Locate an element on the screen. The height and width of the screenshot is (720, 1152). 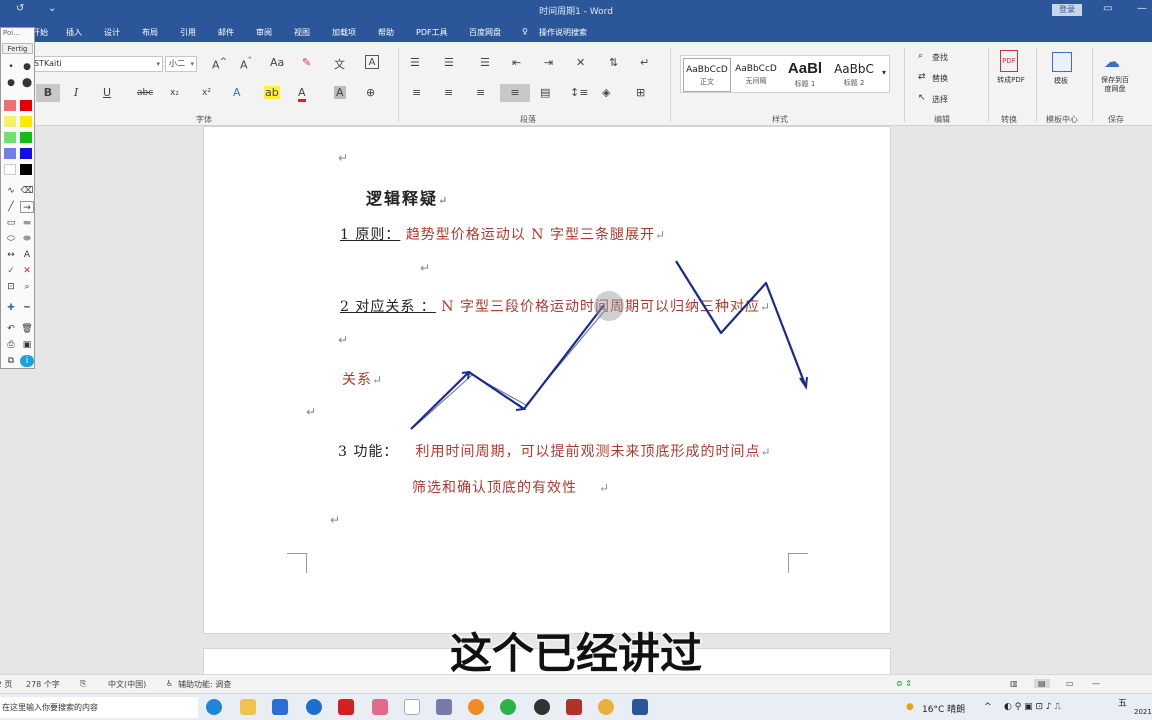
color-light-red is located at coordinates (10, 105).